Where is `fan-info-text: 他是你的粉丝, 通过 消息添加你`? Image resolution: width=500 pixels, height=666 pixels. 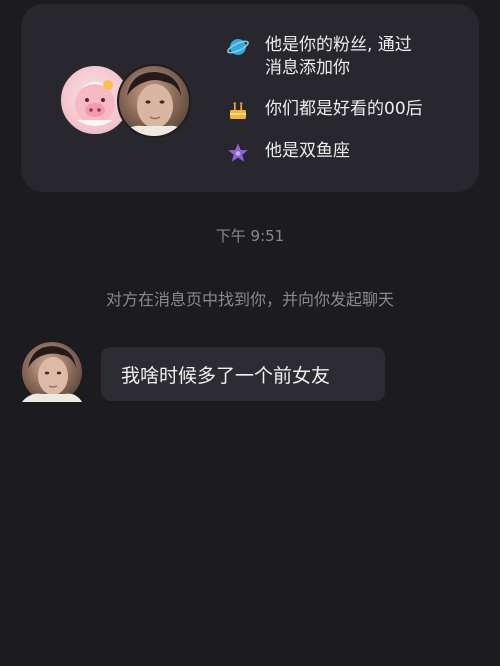
fan-info-text: 他是你的粉丝, 通过 消息添加你 is located at coordinates (338, 56).